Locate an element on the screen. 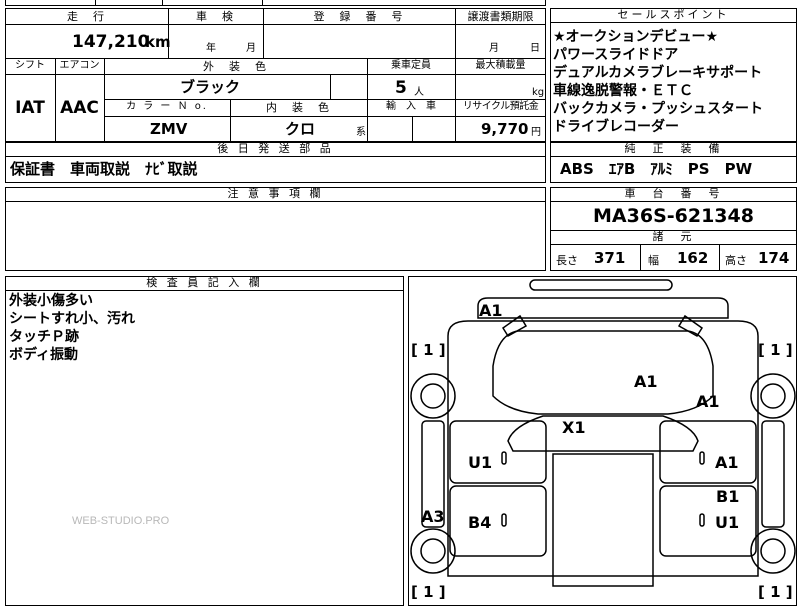 This screenshot has width=800, height=606. right-mirror-shape is located at coordinates (690, 326).